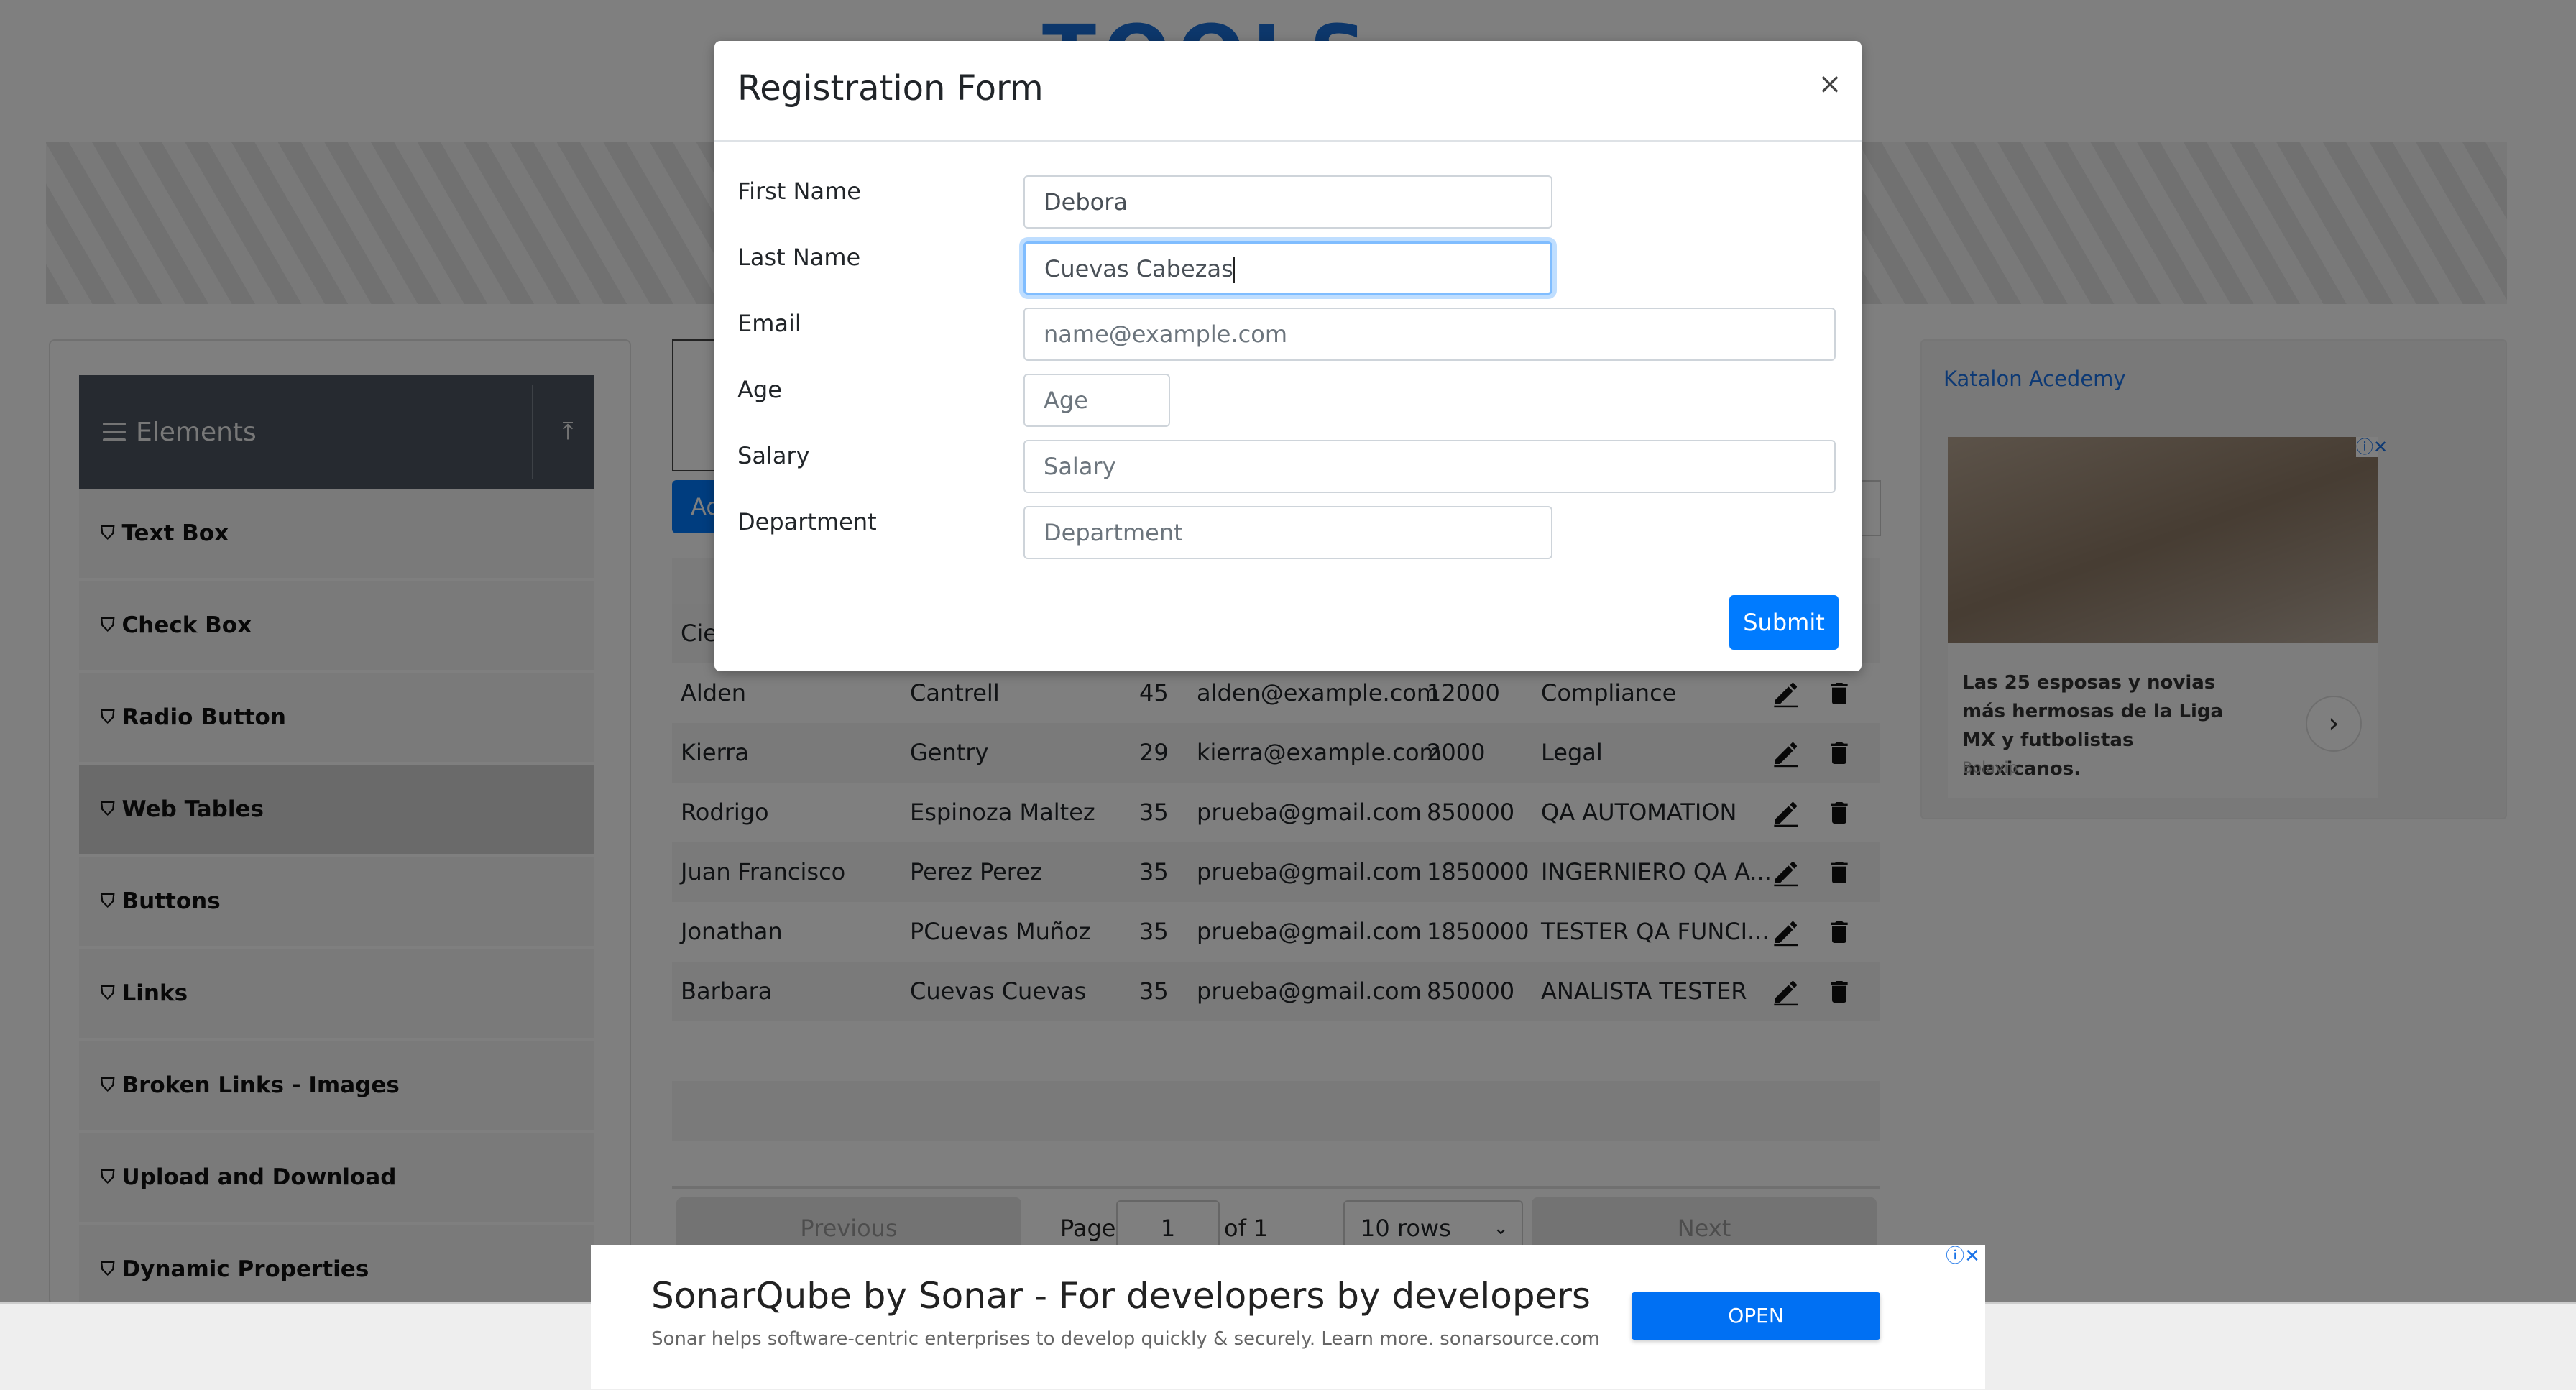  What do you see at coordinates (1963, 1256) in the screenshot?
I see `ad-info-icon: ⓘ✕` at bounding box center [1963, 1256].